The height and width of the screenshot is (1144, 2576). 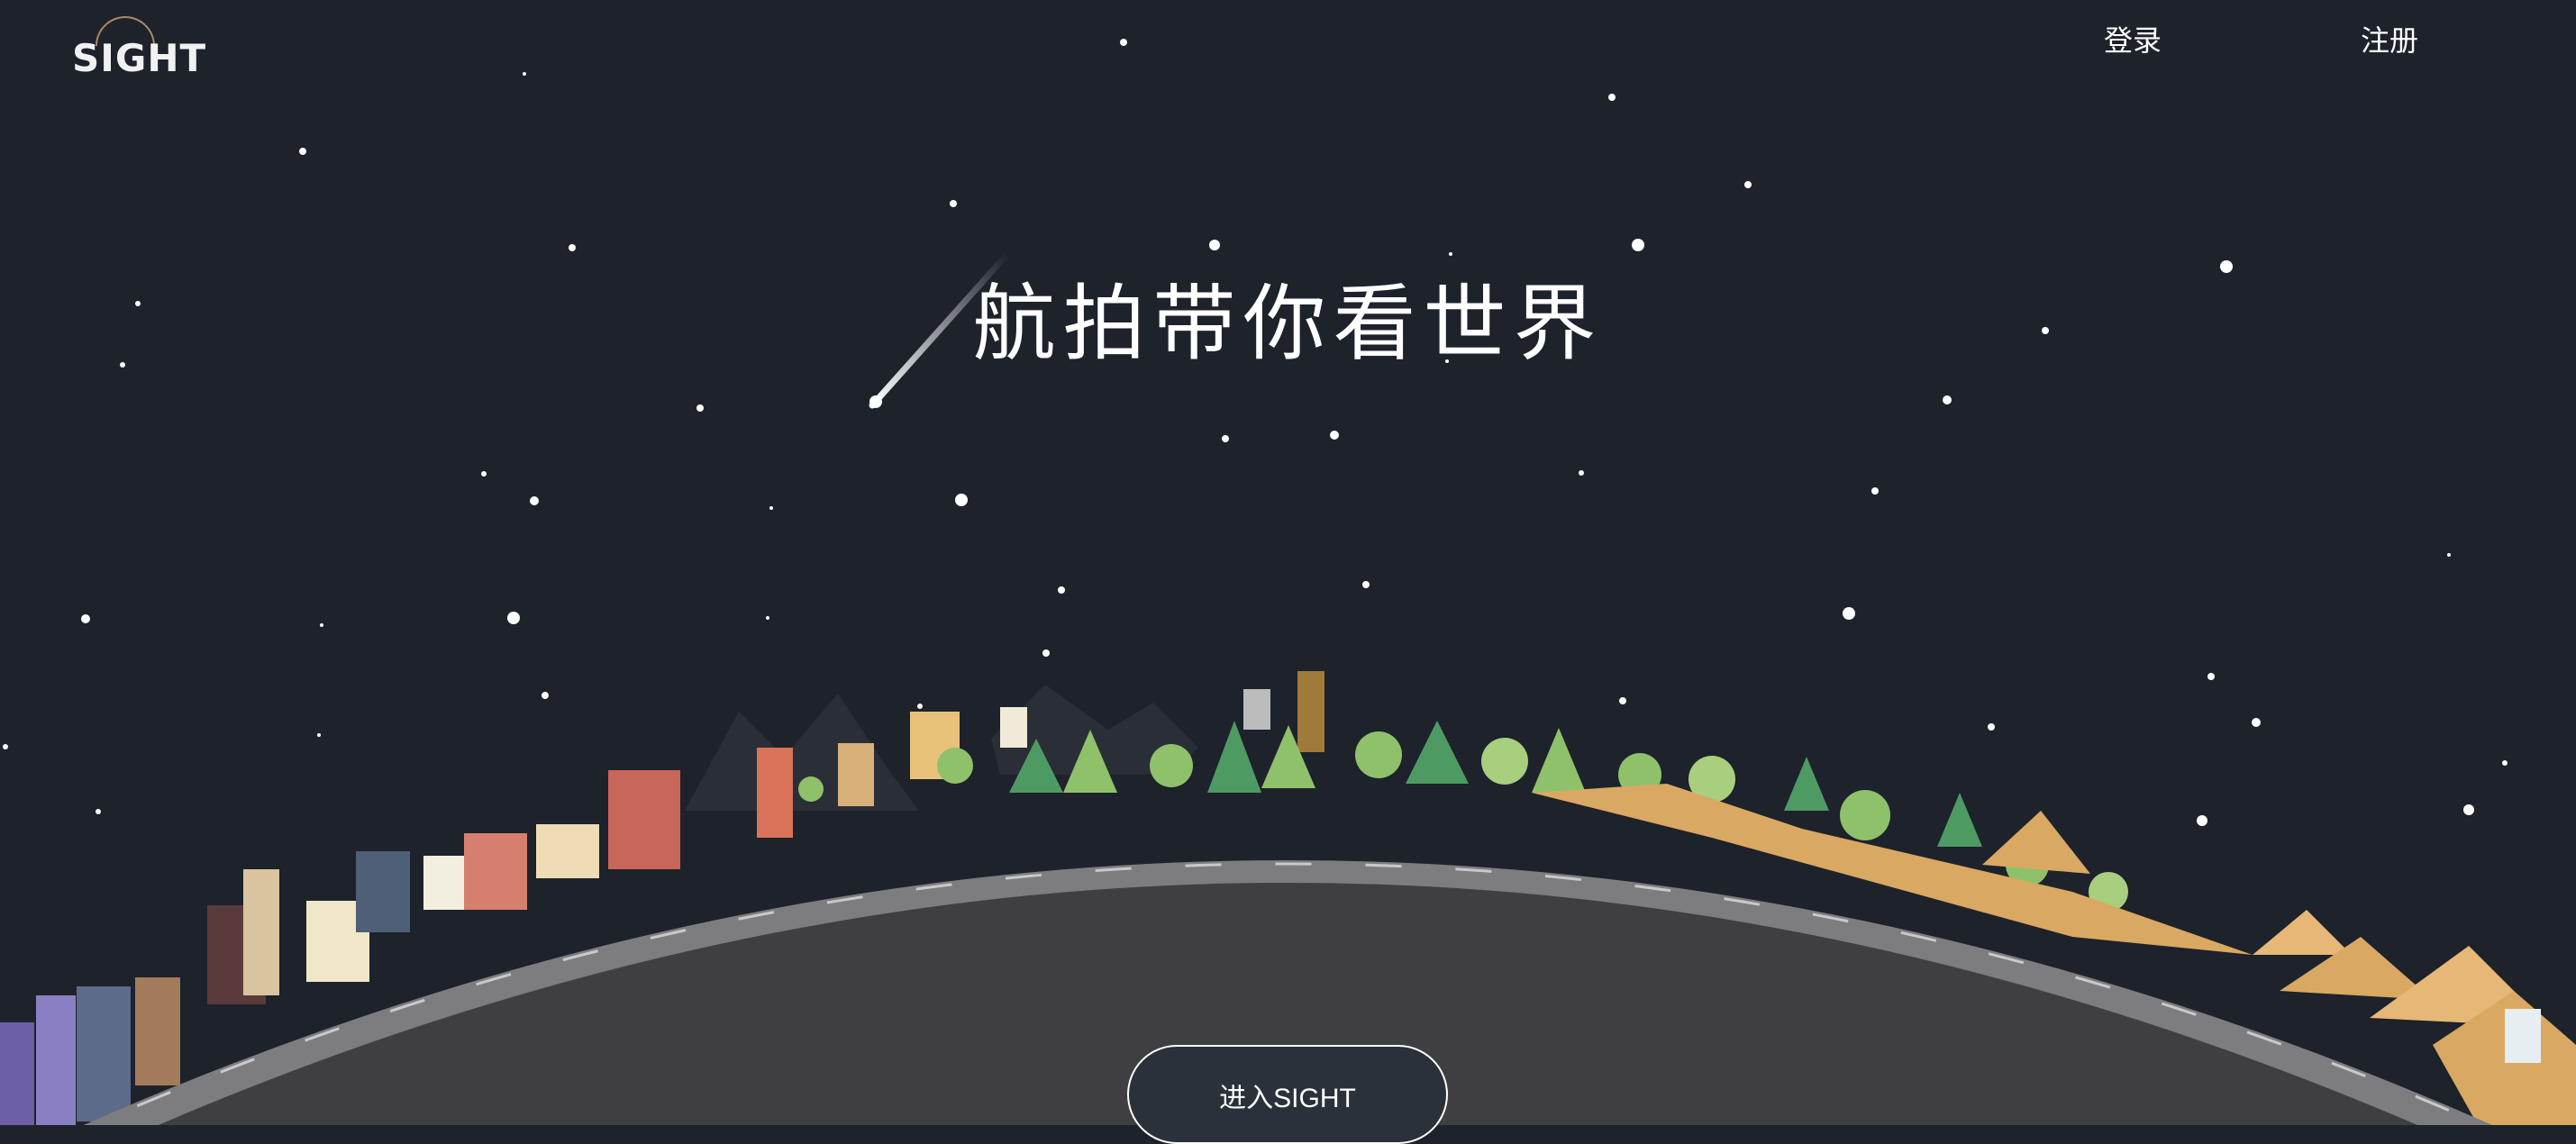 I want to click on login-link: 登录, so click(x=2133, y=39).